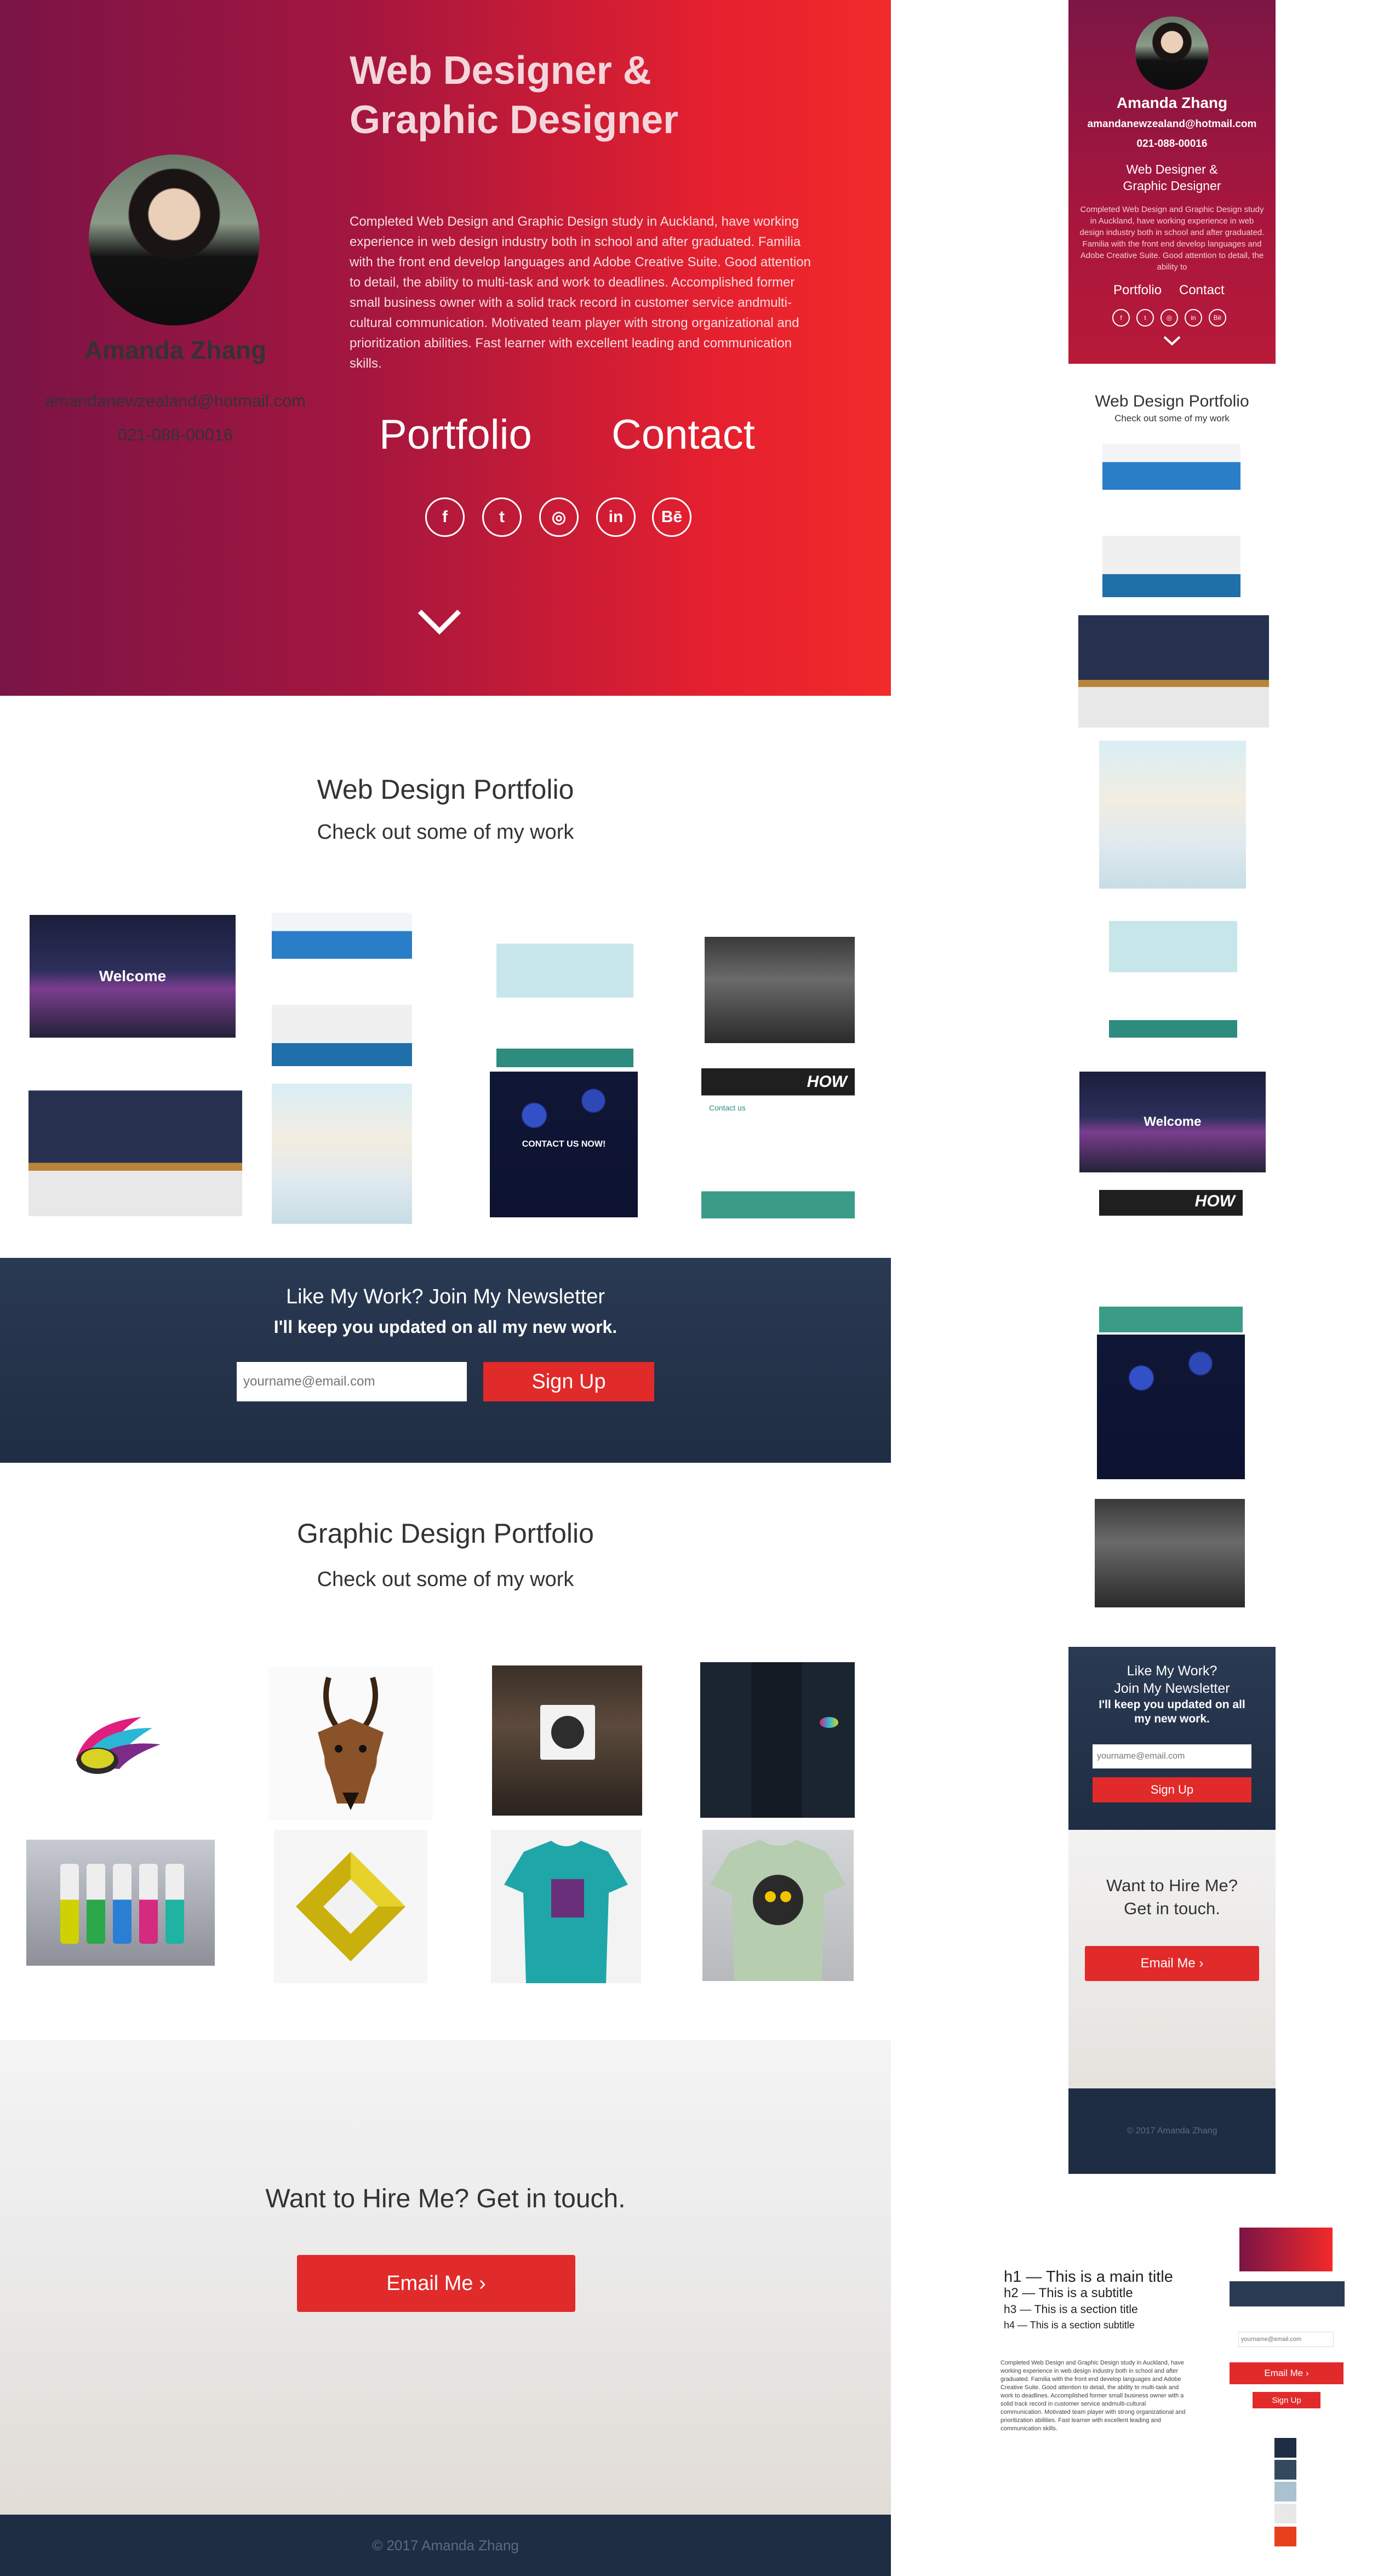 This screenshot has height=2576, width=1395. I want to click on graphic-thumb-teal-shirt, so click(566, 1906).